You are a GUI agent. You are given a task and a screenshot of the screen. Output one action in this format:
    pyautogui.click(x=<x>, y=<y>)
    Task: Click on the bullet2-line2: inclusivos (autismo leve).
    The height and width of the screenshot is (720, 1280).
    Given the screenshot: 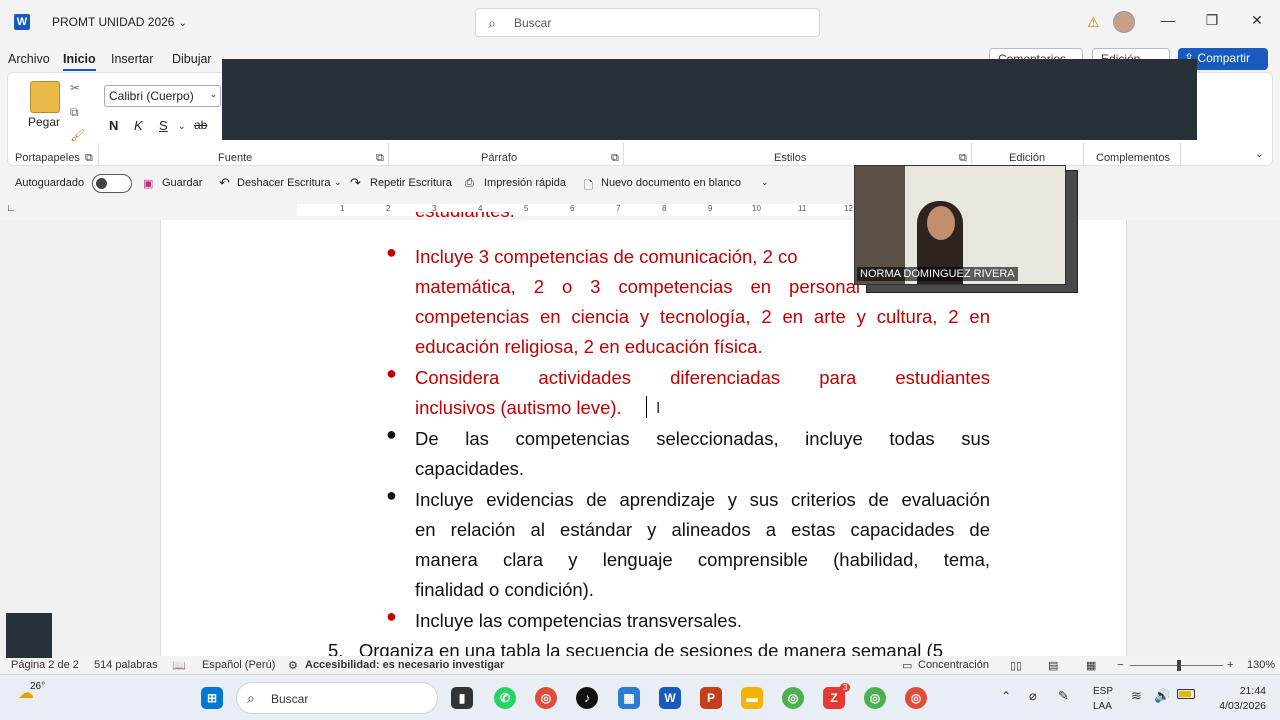 What is the action you would take?
    pyautogui.click(x=518, y=407)
    